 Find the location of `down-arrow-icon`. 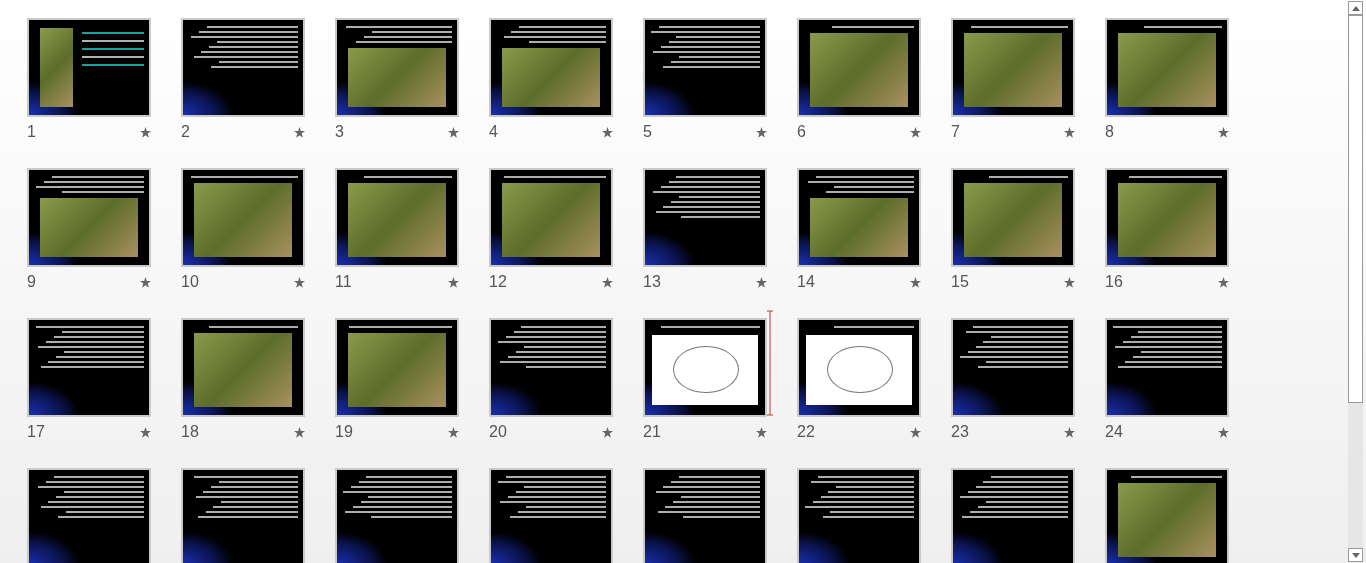

down-arrow-icon is located at coordinates (1355, 555).